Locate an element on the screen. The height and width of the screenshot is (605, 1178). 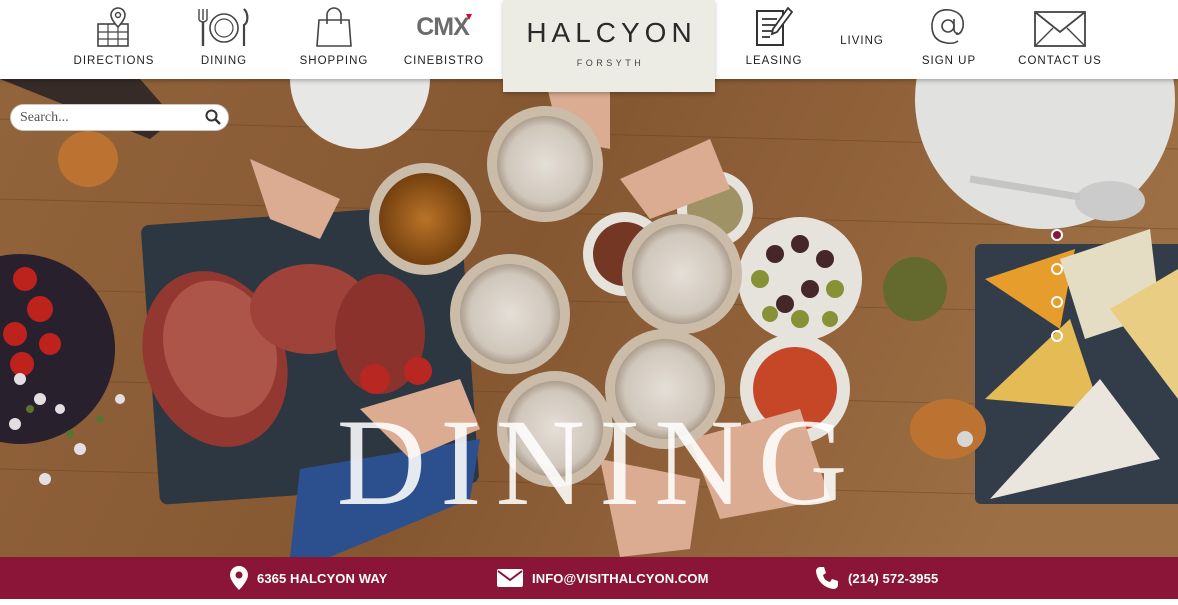
envelope-icon is located at coordinates (1060, 24).